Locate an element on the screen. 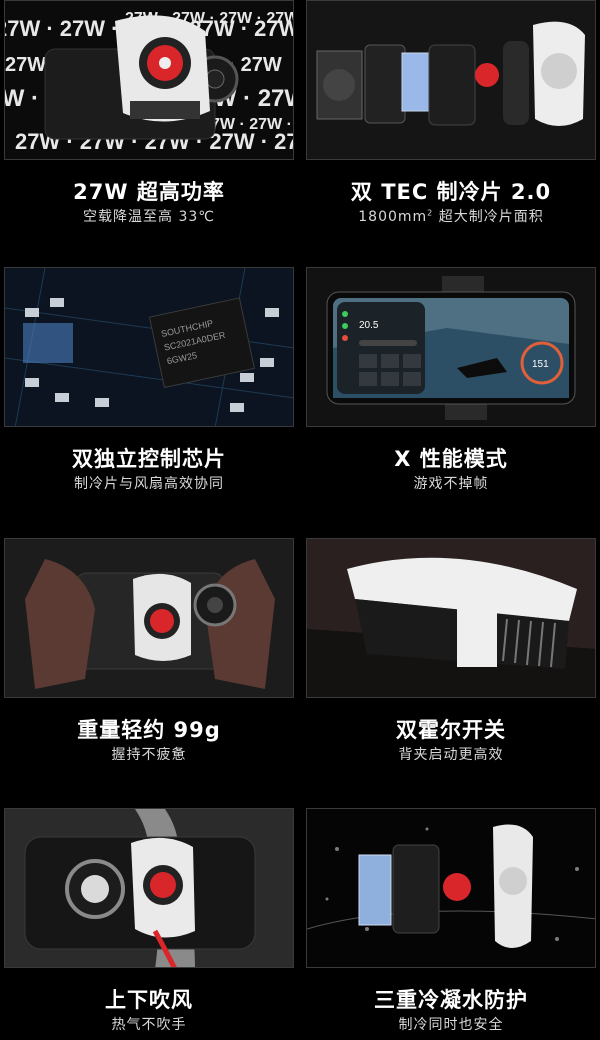 This screenshot has width=600, height=1040. feature-subtitle: 制冷片与风扇高效协同 is located at coordinates (149, 484).